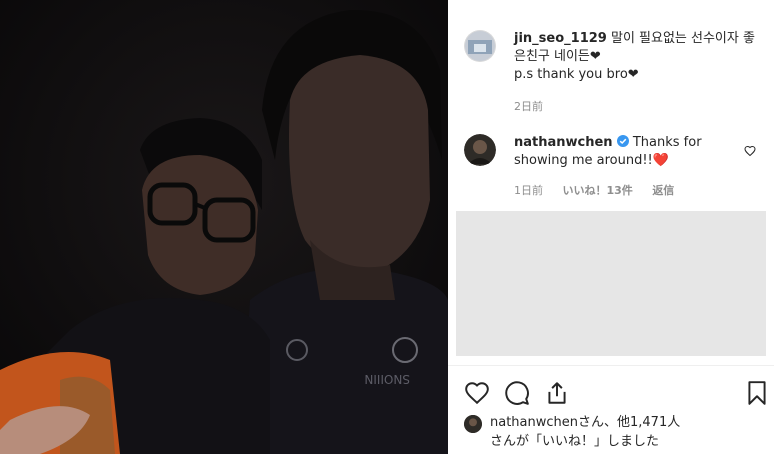  What do you see at coordinates (528, 106) in the screenshot?
I see `caption-time: 2日前` at bounding box center [528, 106].